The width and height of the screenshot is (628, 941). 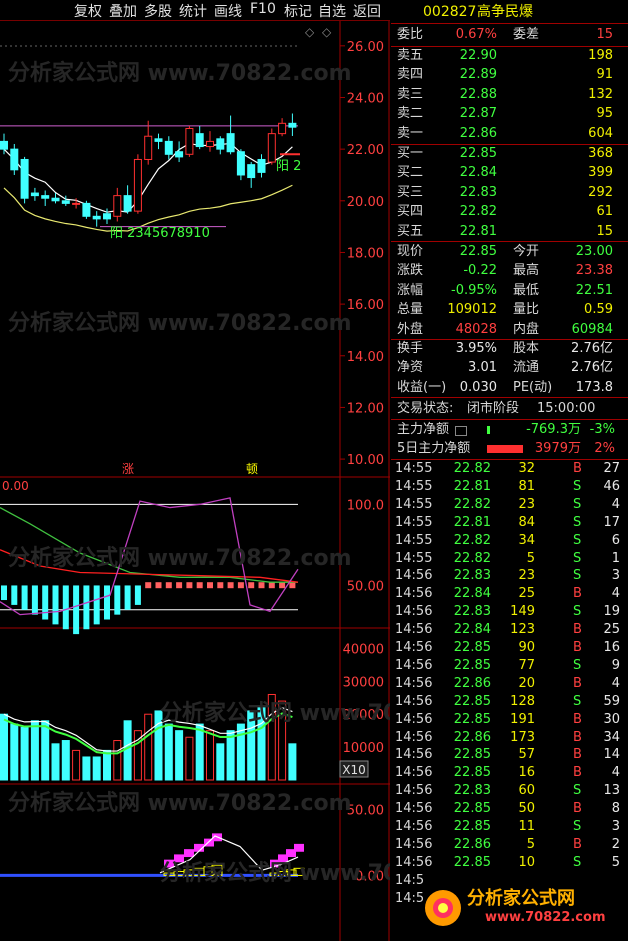 What do you see at coordinates (410, 329) in the screenshot?
I see `quote-label: 外盘` at bounding box center [410, 329].